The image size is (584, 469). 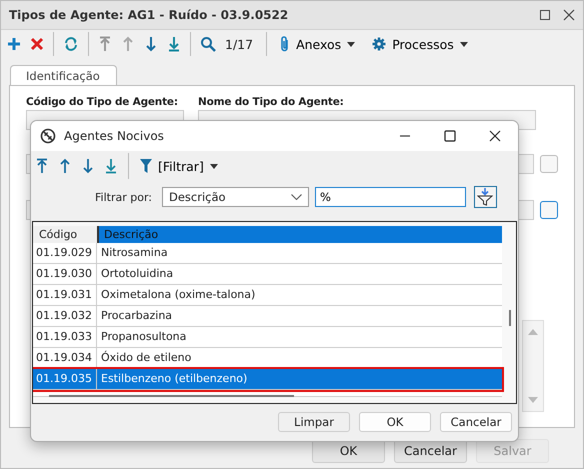 What do you see at coordinates (179, 166) in the screenshot?
I see `filter-menu: [Filtrar]` at bounding box center [179, 166].